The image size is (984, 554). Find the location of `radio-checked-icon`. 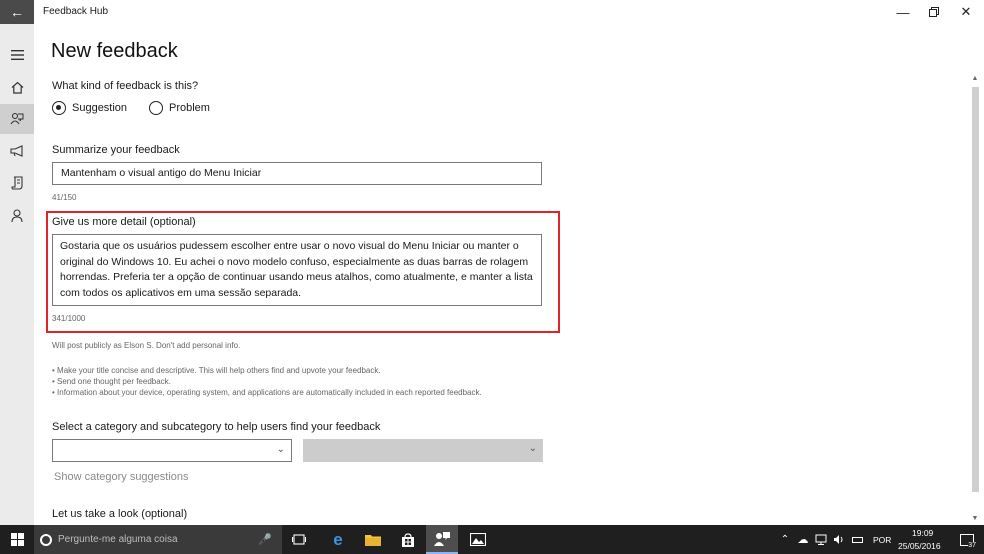

radio-checked-icon is located at coordinates (59, 108).